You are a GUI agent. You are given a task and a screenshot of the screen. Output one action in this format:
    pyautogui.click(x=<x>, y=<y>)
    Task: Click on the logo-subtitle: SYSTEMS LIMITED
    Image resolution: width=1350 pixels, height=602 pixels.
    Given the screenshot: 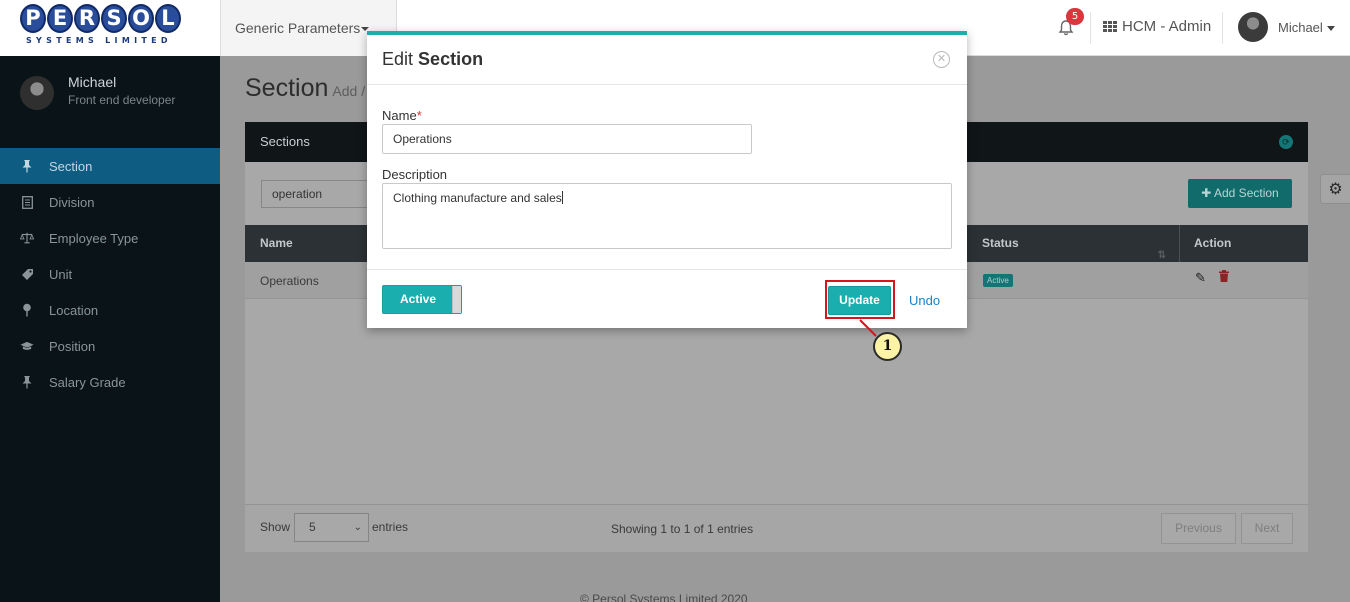 What is the action you would take?
    pyautogui.click(x=99, y=40)
    